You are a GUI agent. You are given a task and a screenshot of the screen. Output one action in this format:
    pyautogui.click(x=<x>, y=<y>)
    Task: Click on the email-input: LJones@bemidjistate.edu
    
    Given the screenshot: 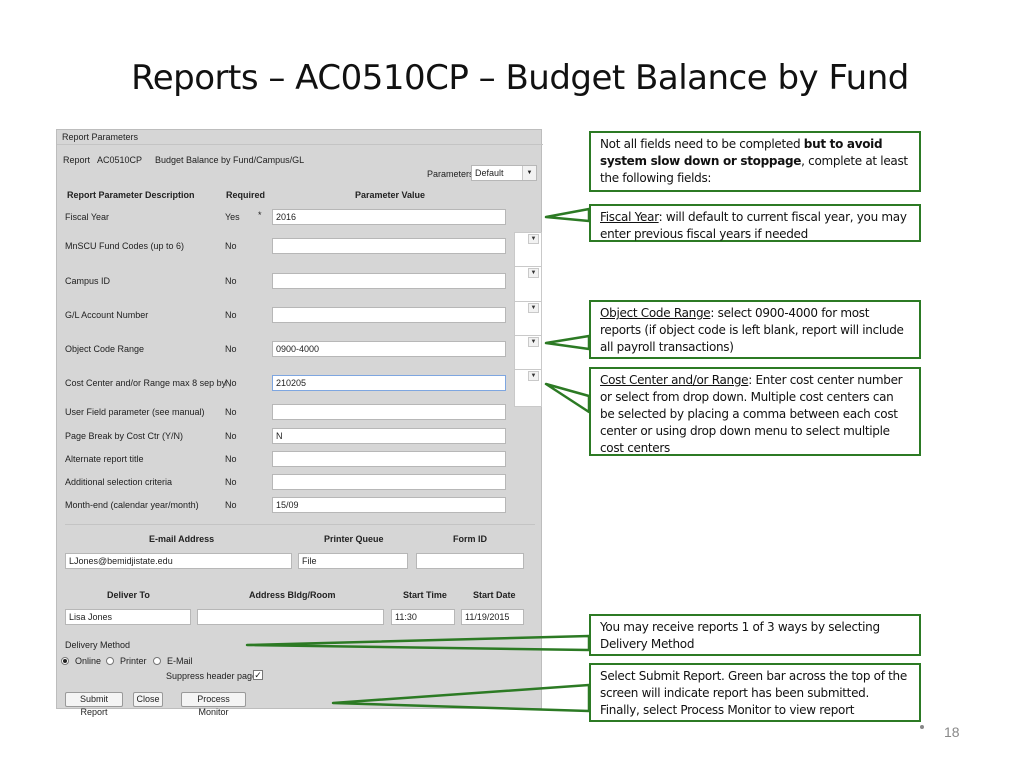 What is the action you would take?
    pyautogui.click(x=178, y=561)
    